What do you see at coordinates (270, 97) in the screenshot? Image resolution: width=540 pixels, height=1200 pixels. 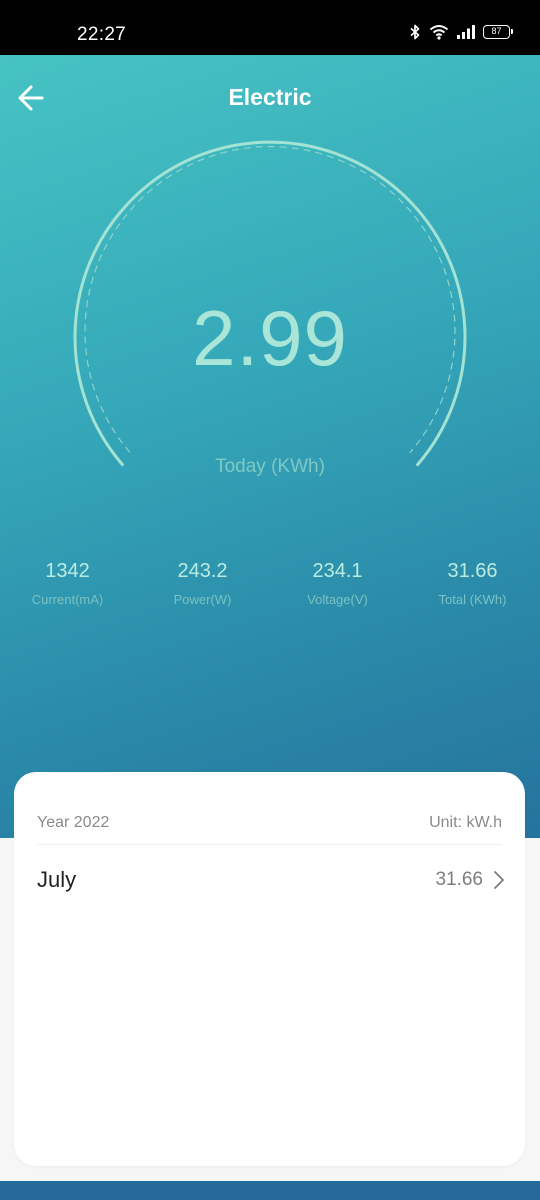 I see `page-title: Electric` at bounding box center [270, 97].